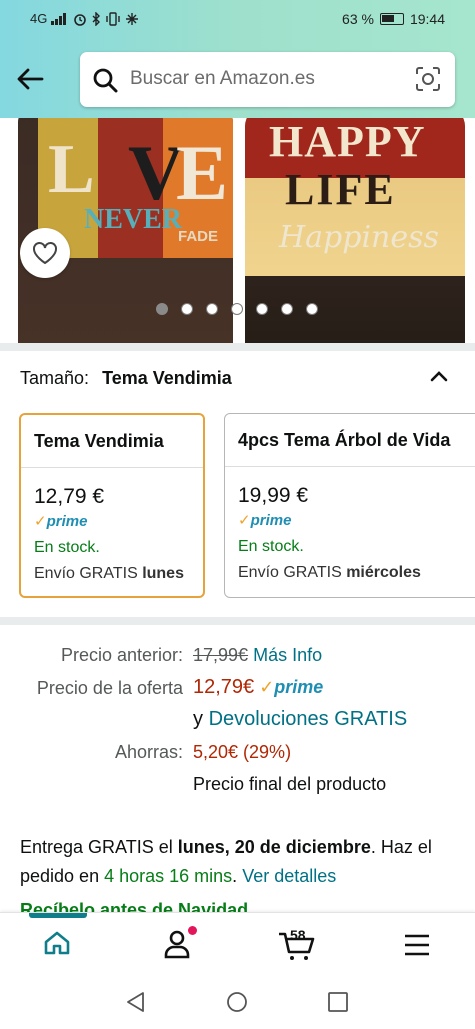 The width and height of the screenshot is (475, 1029). I want to click on delivery-sep: ., so click(235, 876).